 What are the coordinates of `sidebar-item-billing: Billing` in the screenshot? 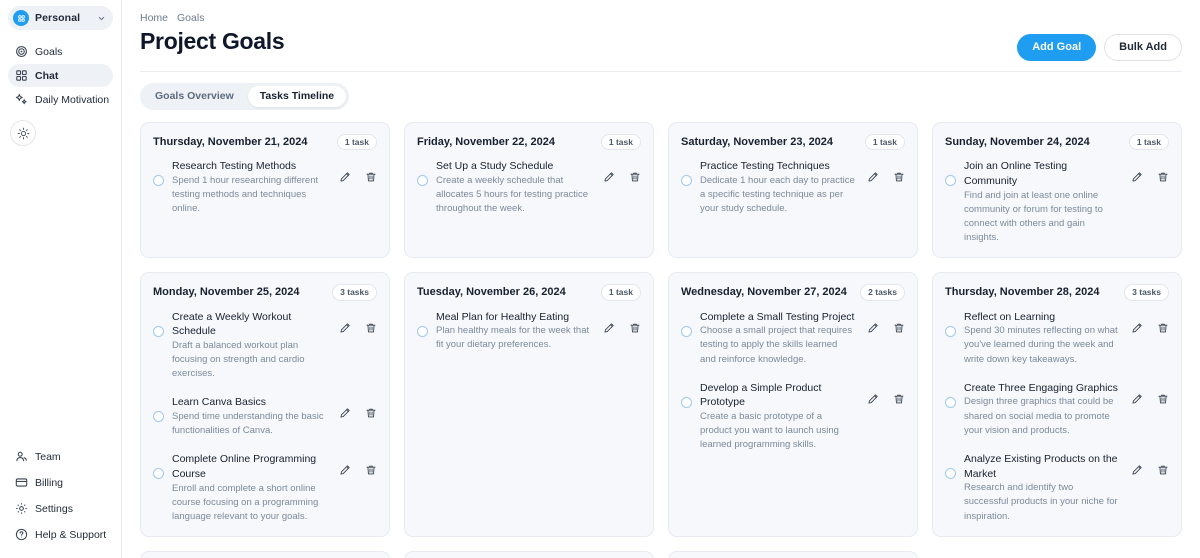 It's located at (60, 482).